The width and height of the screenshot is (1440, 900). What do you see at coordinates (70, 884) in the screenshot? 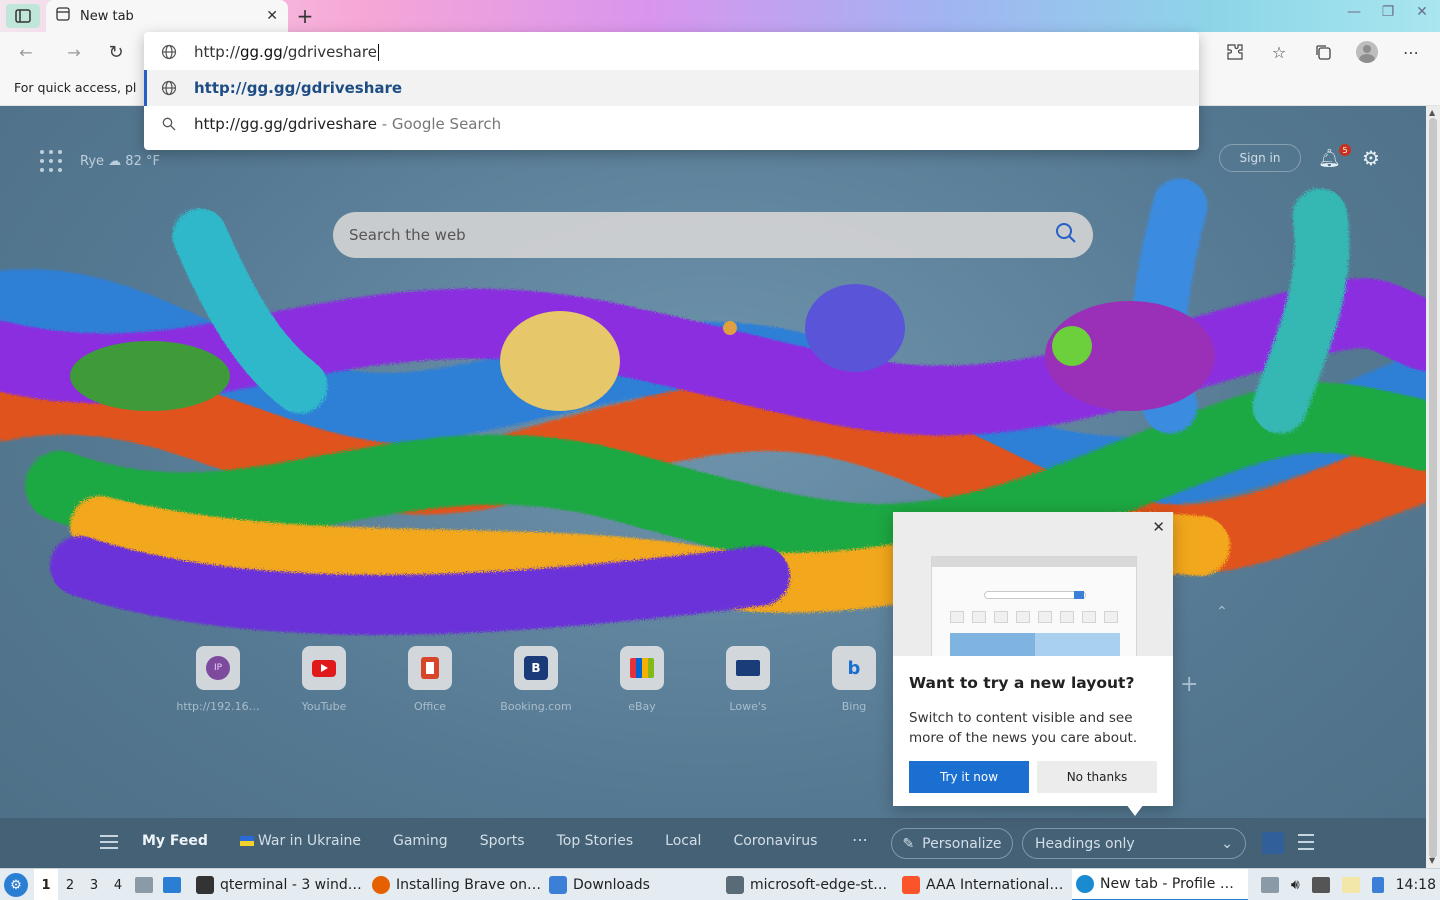
I see `workspace-2: 2` at bounding box center [70, 884].